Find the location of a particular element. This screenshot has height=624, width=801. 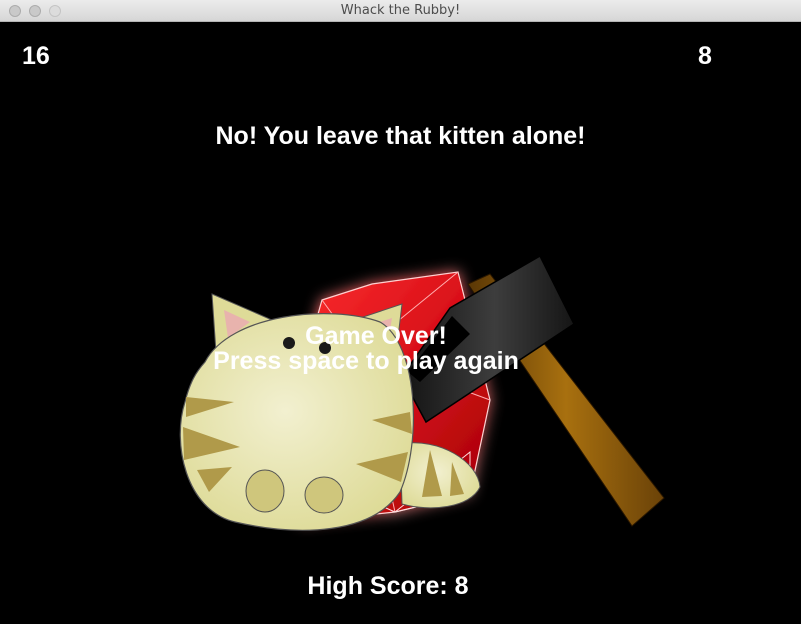

timer-counter: 8 is located at coordinates (705, 56).